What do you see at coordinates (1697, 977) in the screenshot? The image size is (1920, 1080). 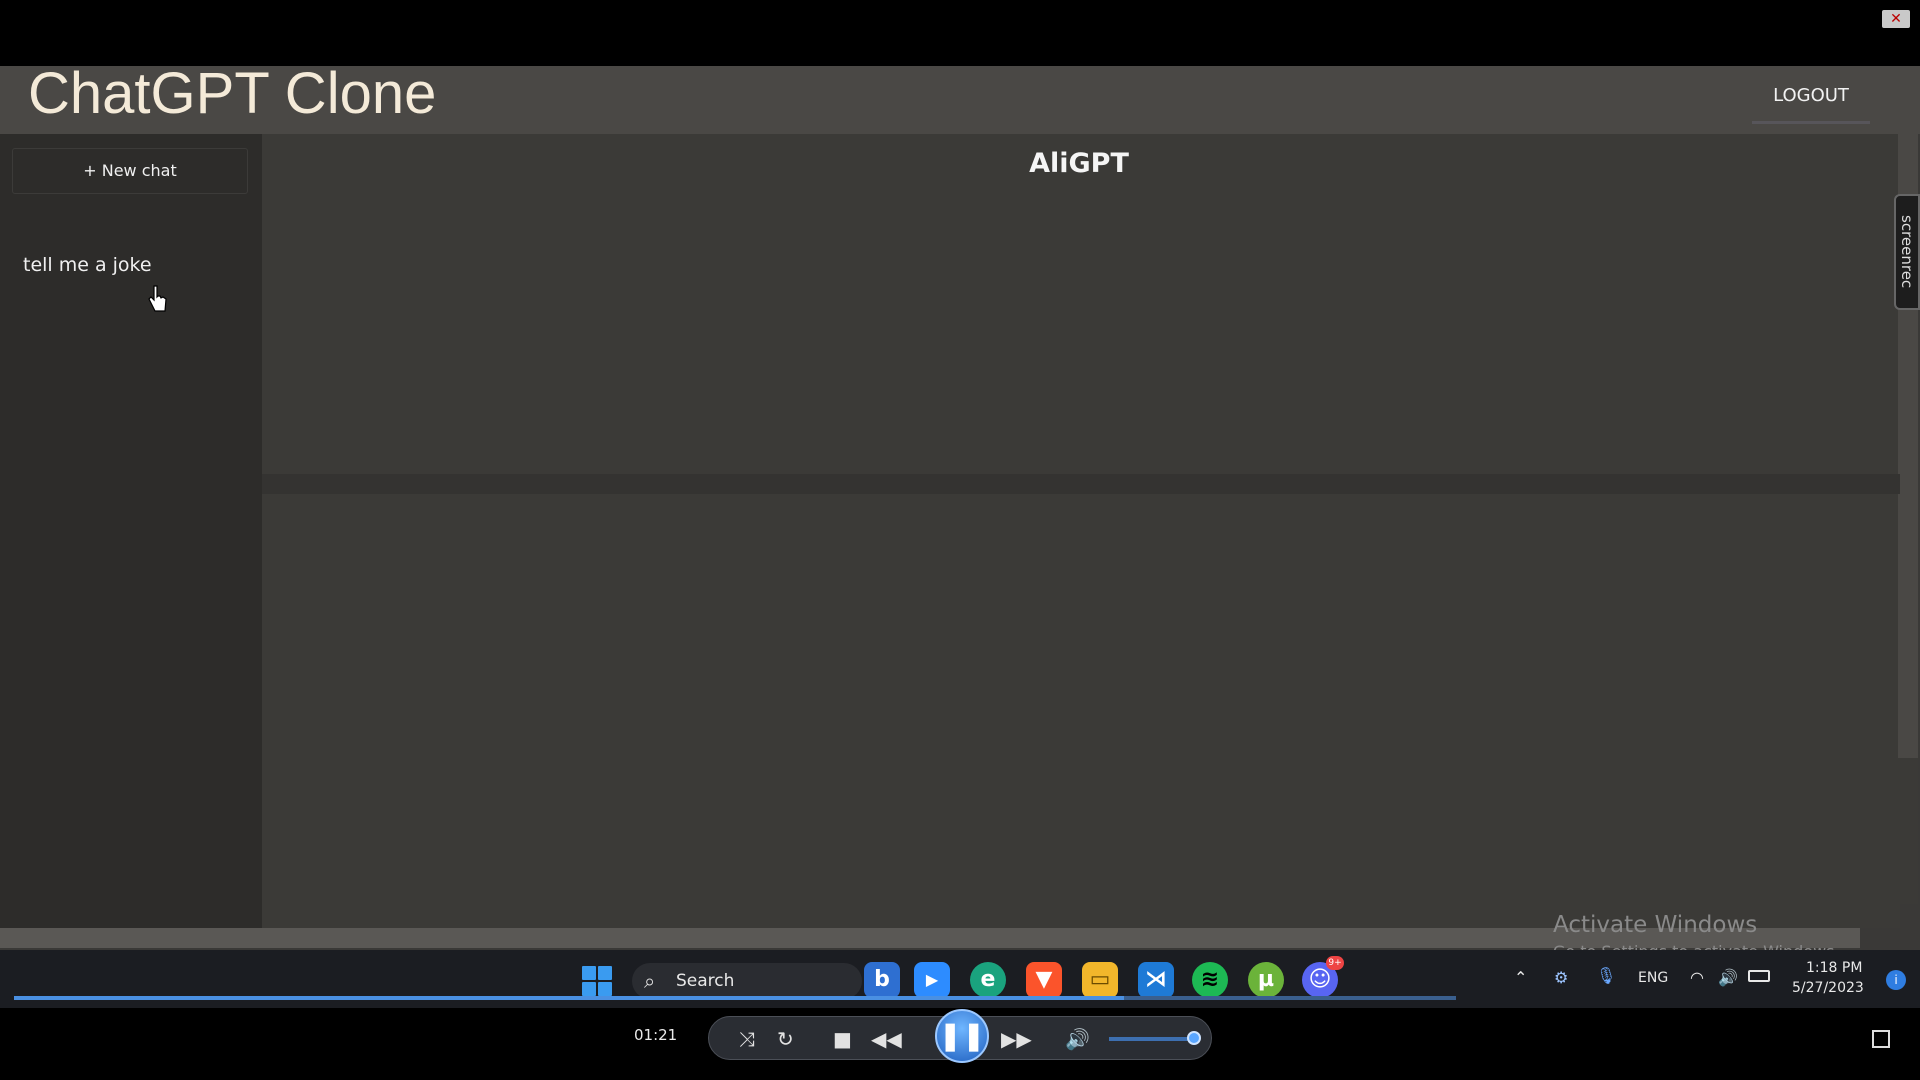 I see `wifi-icon: ◠` at bounding box center [1697, 977].